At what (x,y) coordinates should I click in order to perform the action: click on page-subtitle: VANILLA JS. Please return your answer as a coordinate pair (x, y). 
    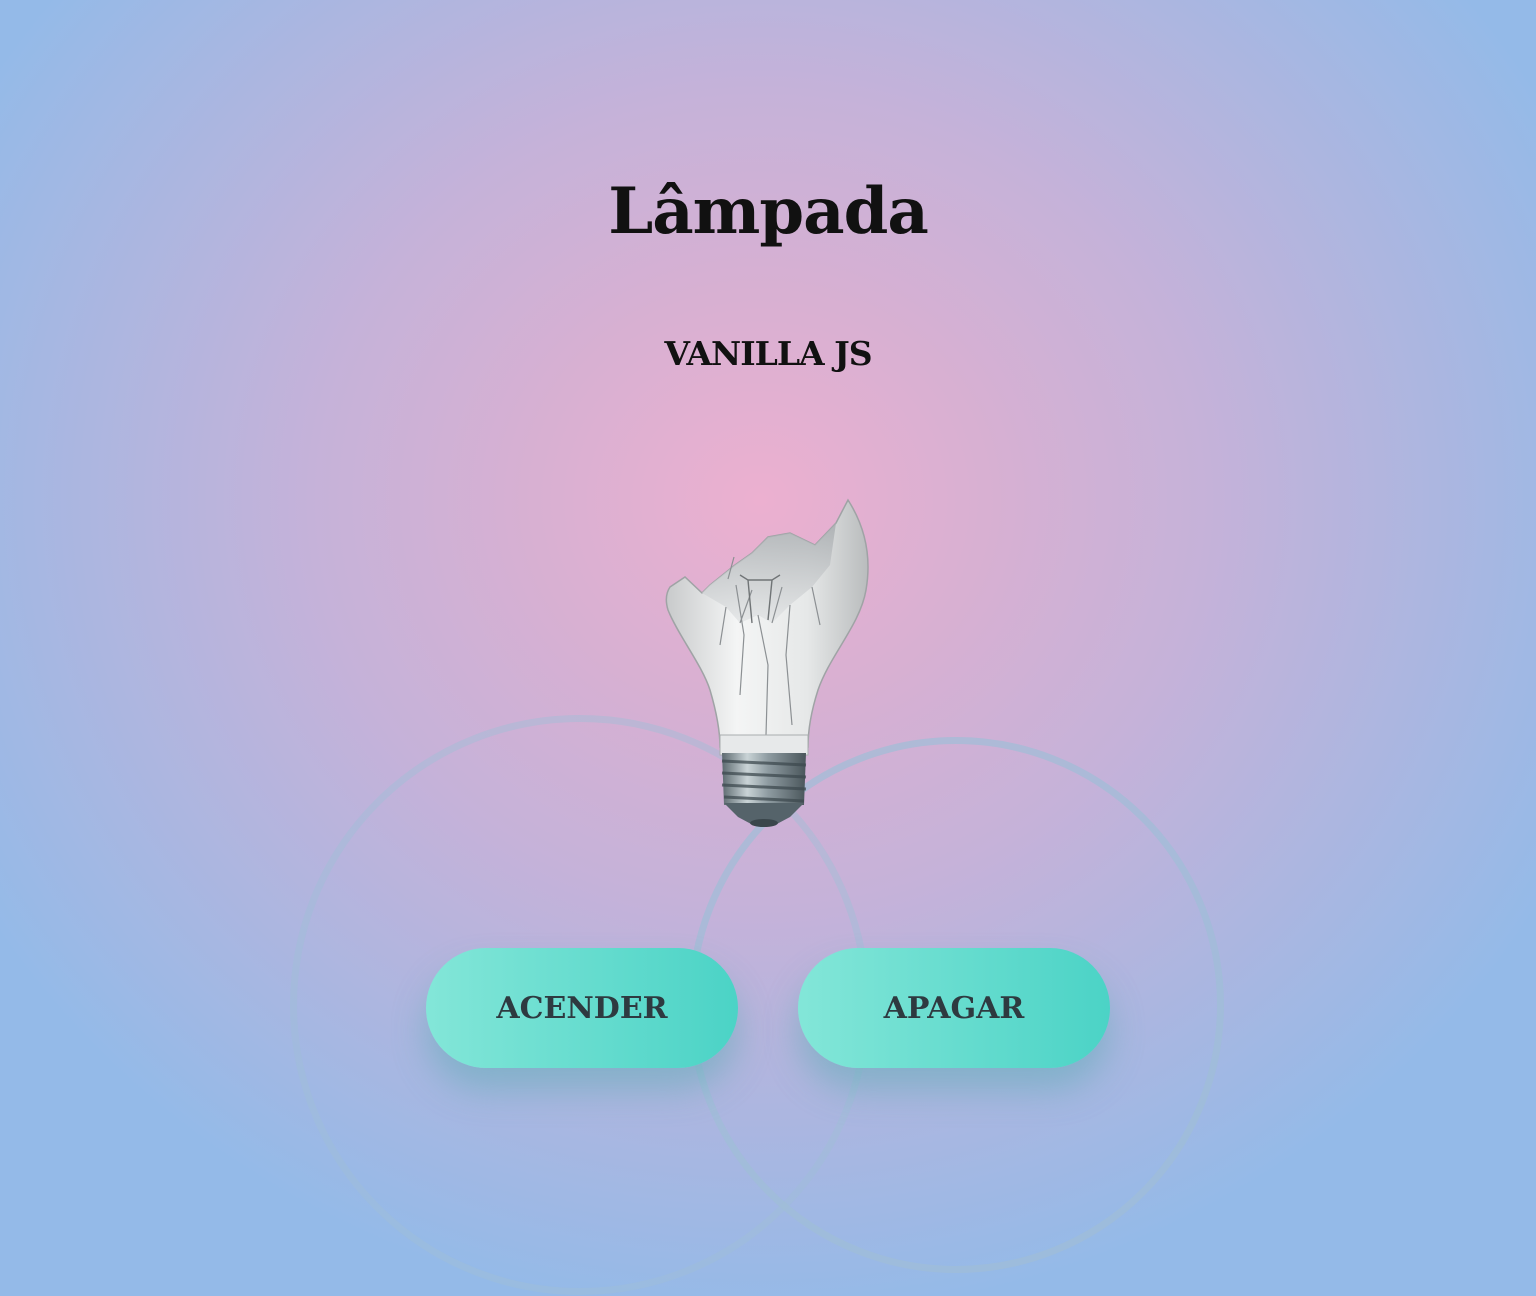
    Looking at the image, I should click on (768, 353).